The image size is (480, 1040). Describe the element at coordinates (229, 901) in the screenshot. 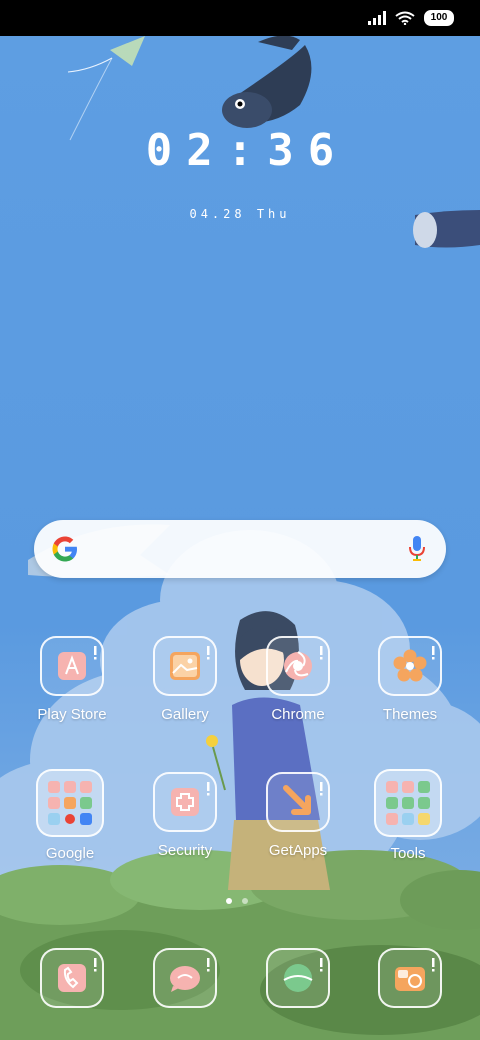

I see `page-dot-active` at that location.